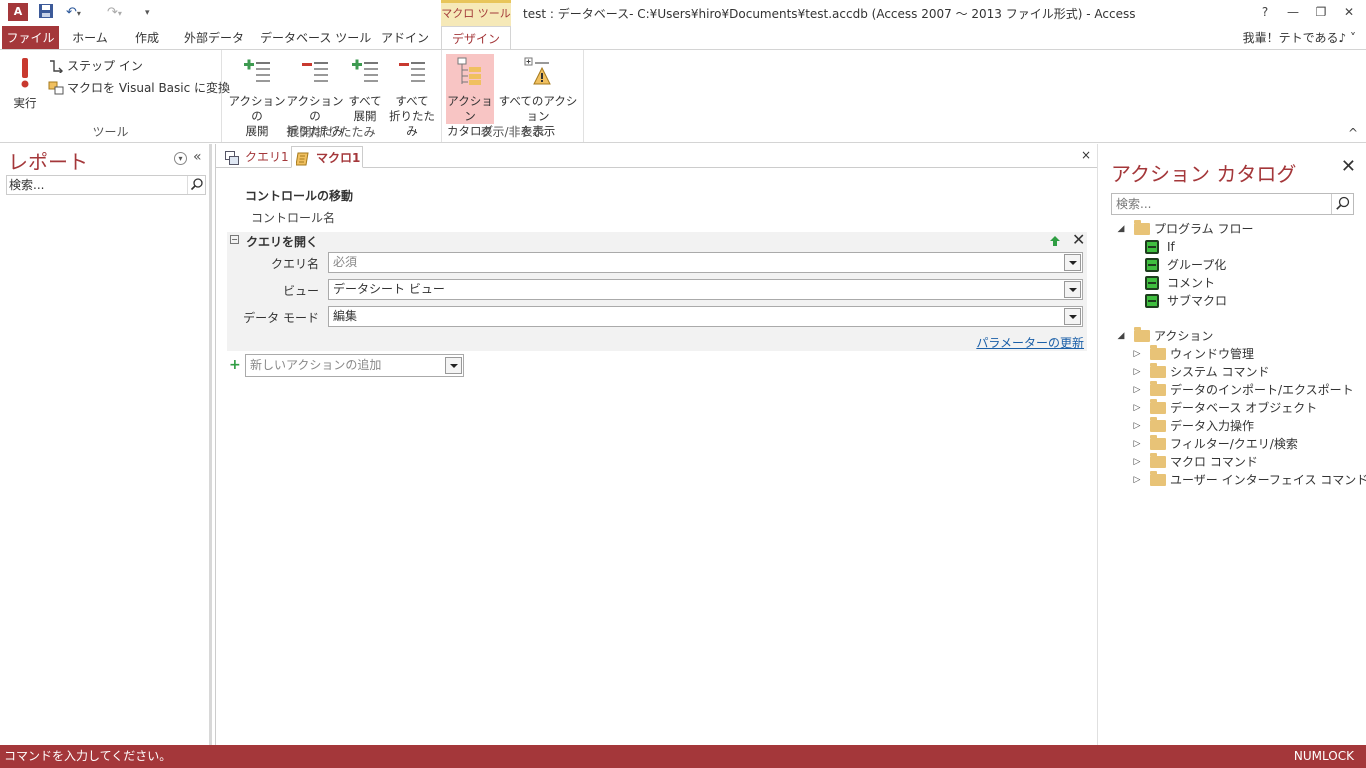 This screenshot has height=768, width=1366. Describe the element at coordinates (1293, 12) in the screenshot. I see `minimize-button: —` at that location.